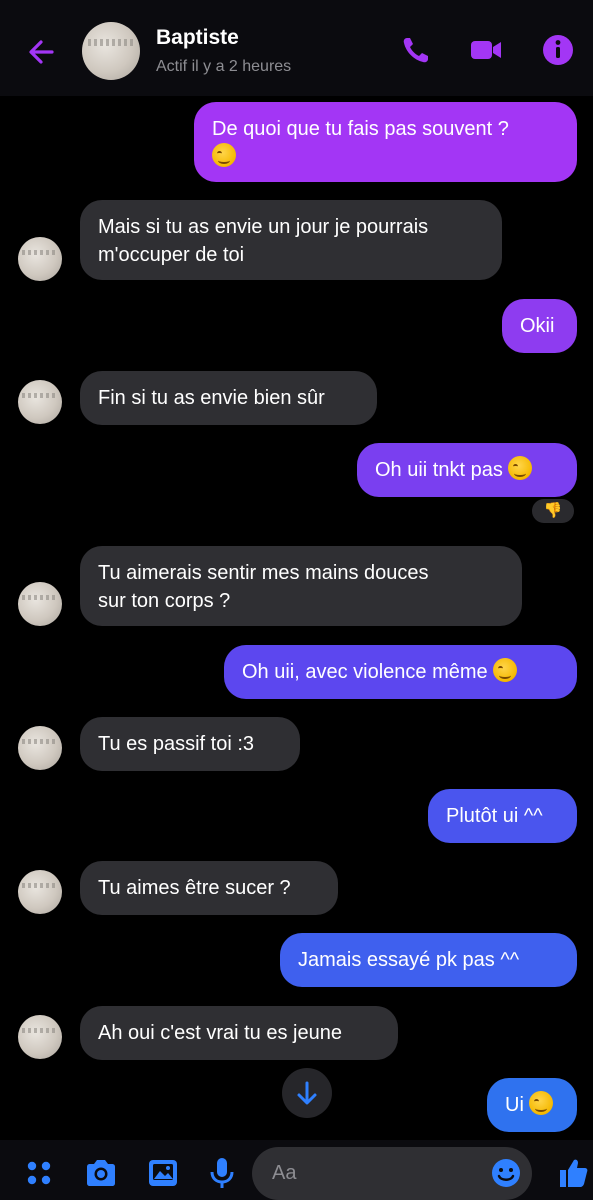  What do you see at coordinates (194, 888) in the screenshot?
I see `message-text: Tu aimes être sucer ?` at bounding box center [194, 888].